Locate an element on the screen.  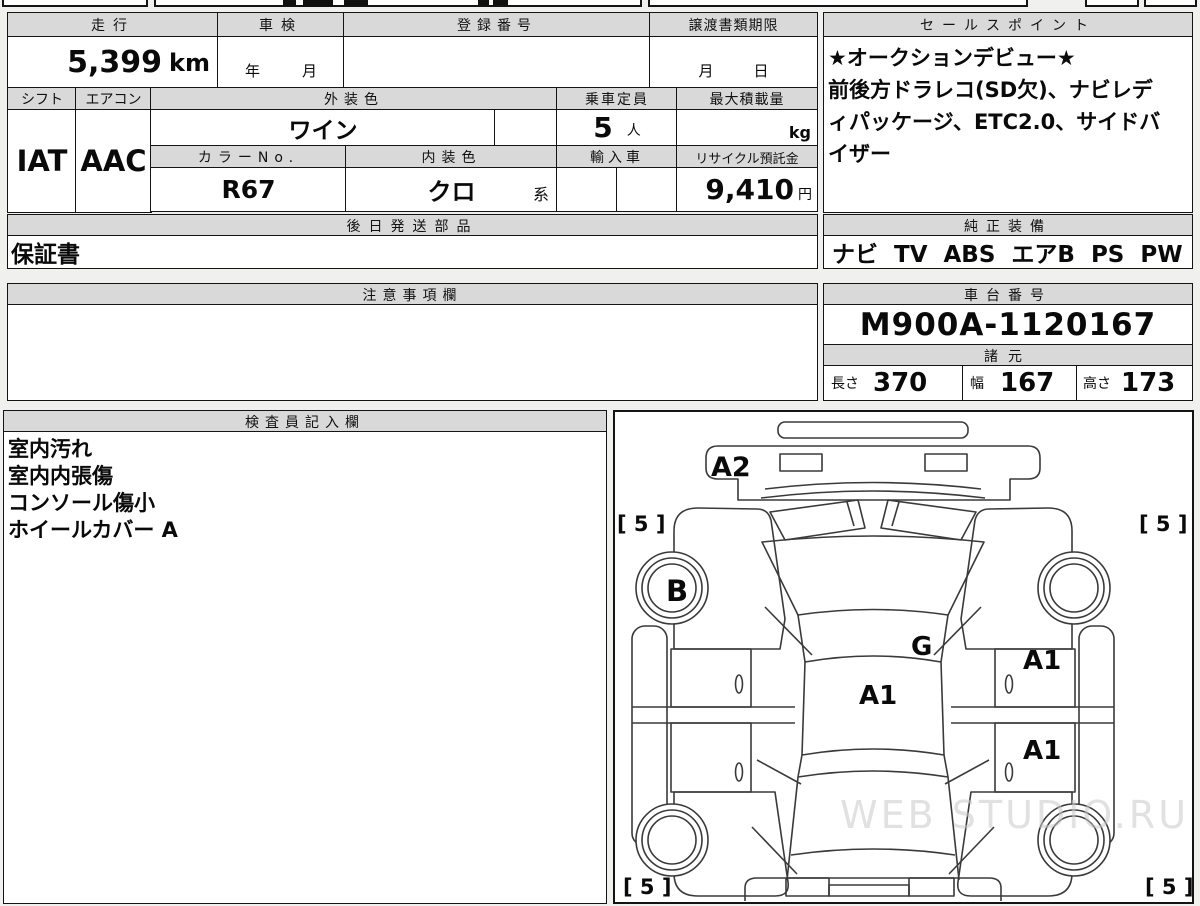
chassis-number: M900A-1120167 is located at coordinates (1008, 325).